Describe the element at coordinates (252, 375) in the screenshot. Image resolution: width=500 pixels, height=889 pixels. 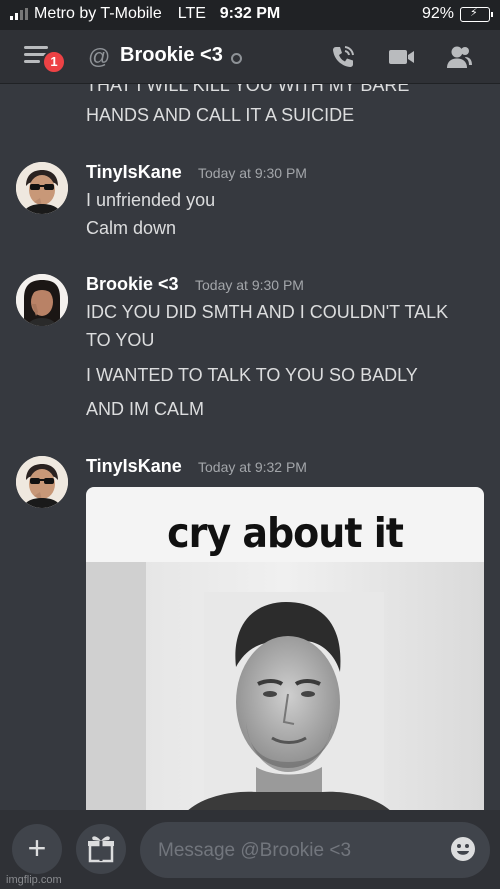
I see `message-text: I WANTED TO TALK TO YOU SO BADLY` at that location.